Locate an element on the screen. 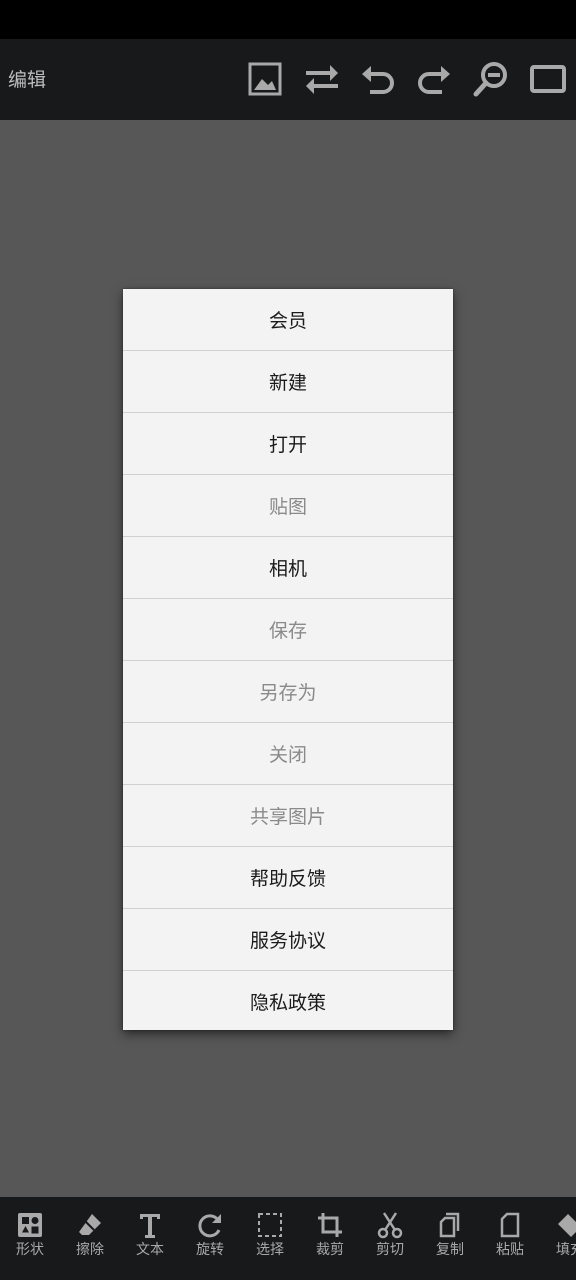 The width and height of the screenshot is (576, 1280). menu-item-service-agreement: 服务协议 is located at coordinates (288, 940).